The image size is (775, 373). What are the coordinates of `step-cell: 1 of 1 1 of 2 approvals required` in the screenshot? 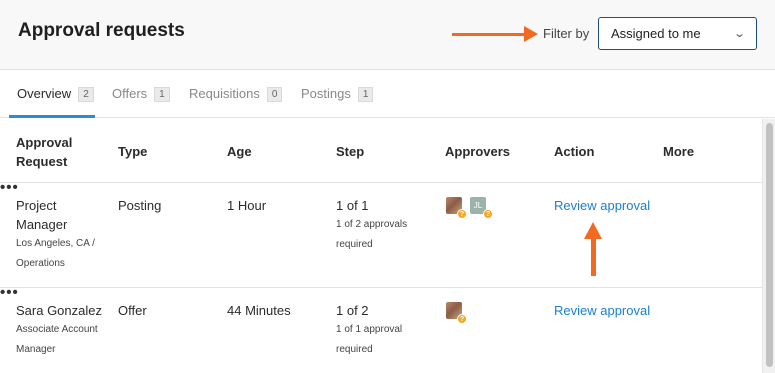 It's located at (371, 225).